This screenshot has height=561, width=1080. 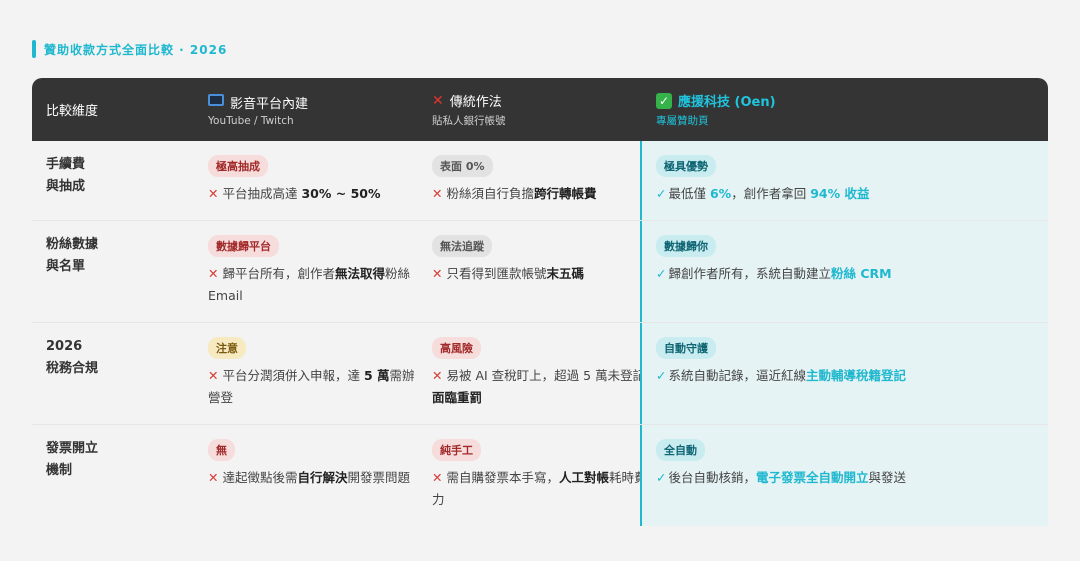 I want to click on cell-text: ✓ 歸創作者所有，系統自動建立粉絲 CRM, so click(x=774, y=273).